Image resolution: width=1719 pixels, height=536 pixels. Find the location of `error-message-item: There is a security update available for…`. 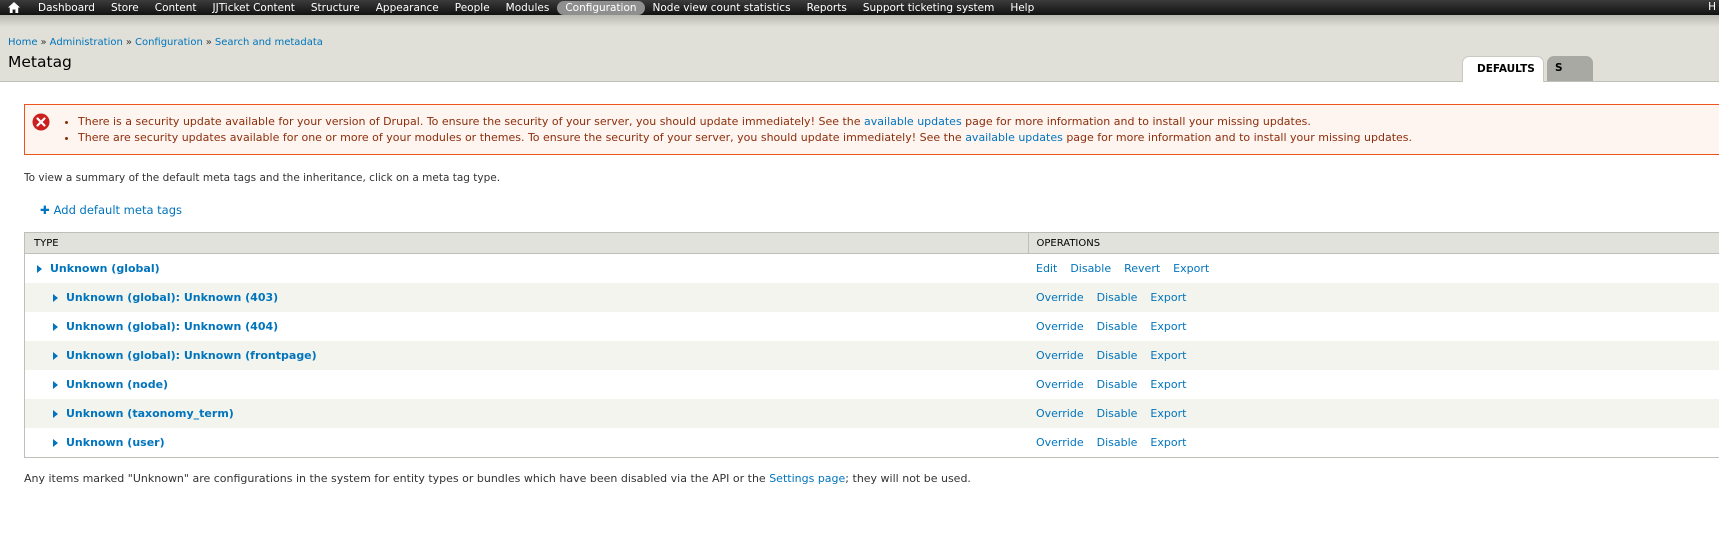

error-message-item: There is a security update available for… is located at coordinates (745, 122).